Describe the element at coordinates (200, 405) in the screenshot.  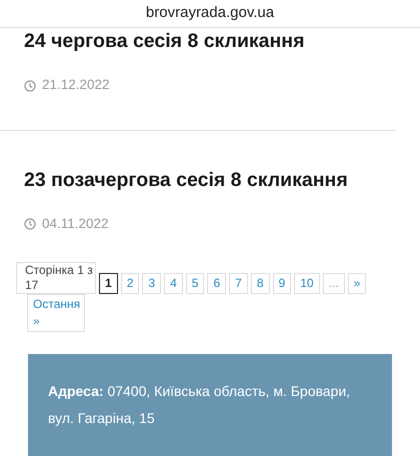
I see `address-text: Адреса: 07400, Київська область, м. Бровари, вул. Гагаріна, 15` at that location.